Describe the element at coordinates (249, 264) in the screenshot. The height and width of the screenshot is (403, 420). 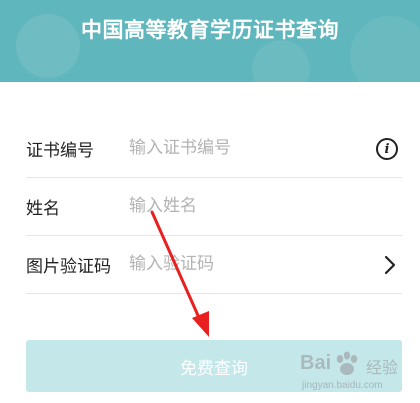
I see `captcha-input` at that location.